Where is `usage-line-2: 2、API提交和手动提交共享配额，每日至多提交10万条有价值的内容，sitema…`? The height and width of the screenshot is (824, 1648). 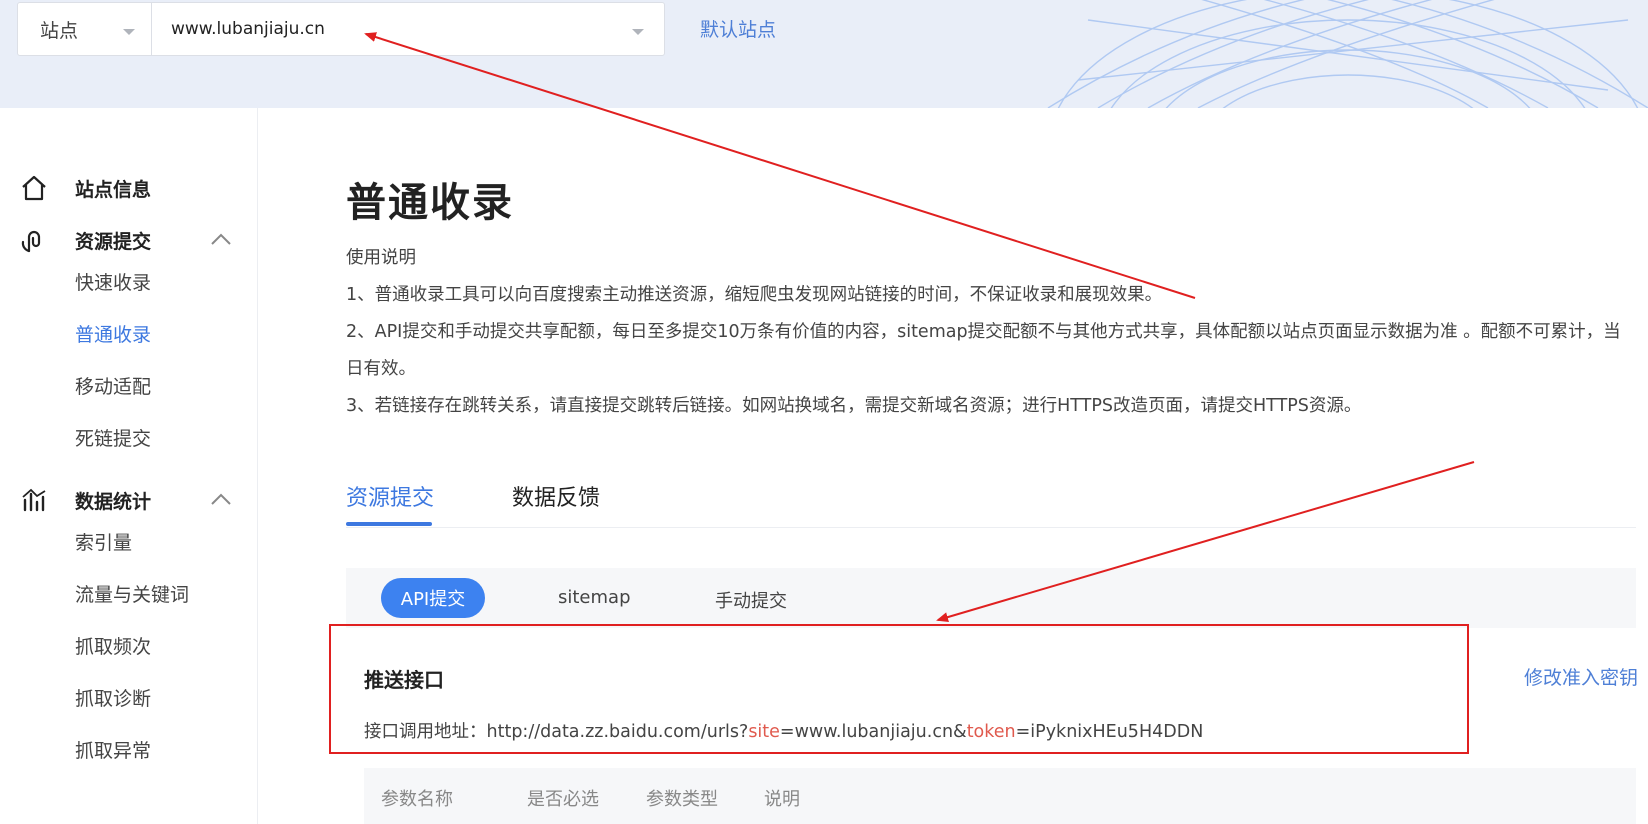
usage-line-2: 2、API提交和手动提交共享配额，每日至多提交10万条有价值的内容，sitema… is located at coordinates (983, 350).